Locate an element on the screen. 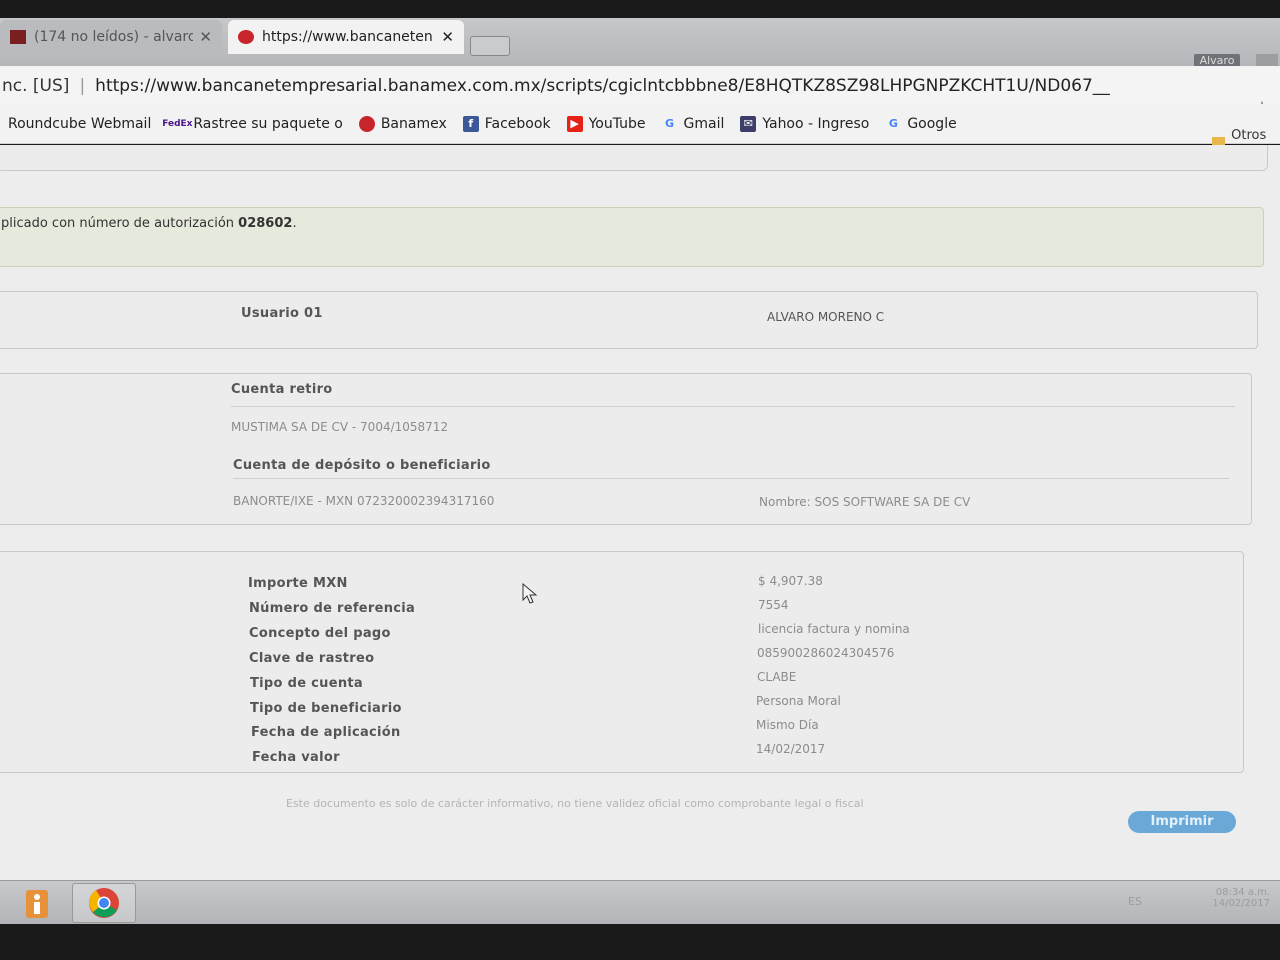 The image size is (1280, 960). beneficiary-name: Nombre: SOS SOFTWARE SA DE CV is located at coordinates (865, 502).